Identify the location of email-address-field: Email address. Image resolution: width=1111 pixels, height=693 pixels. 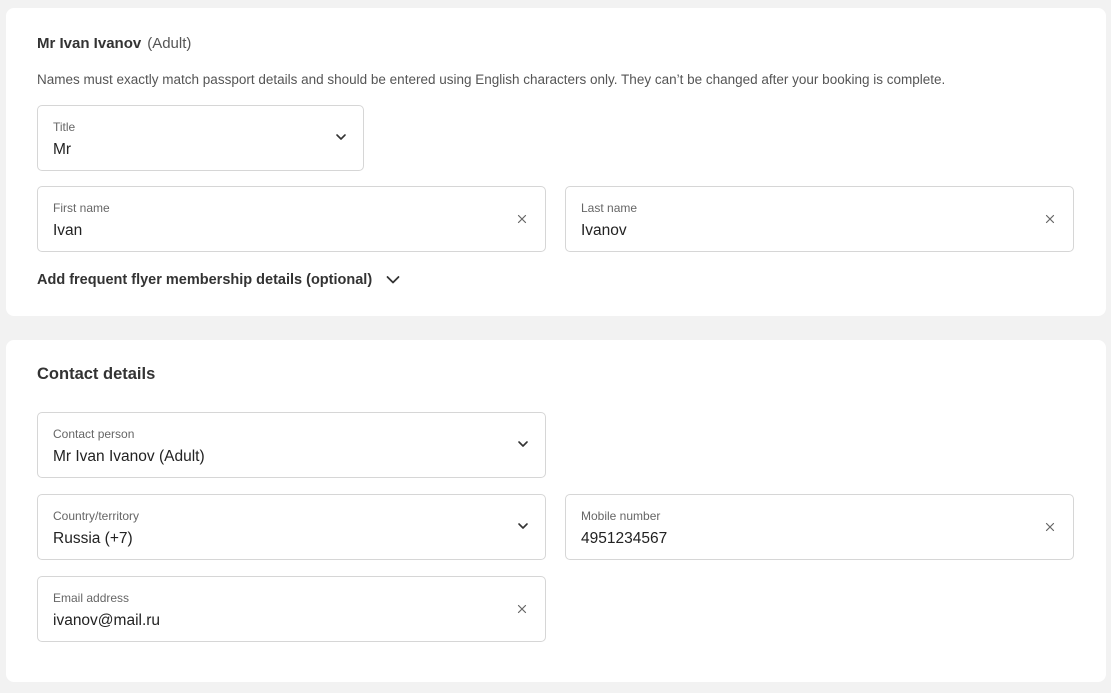
(291, 609).